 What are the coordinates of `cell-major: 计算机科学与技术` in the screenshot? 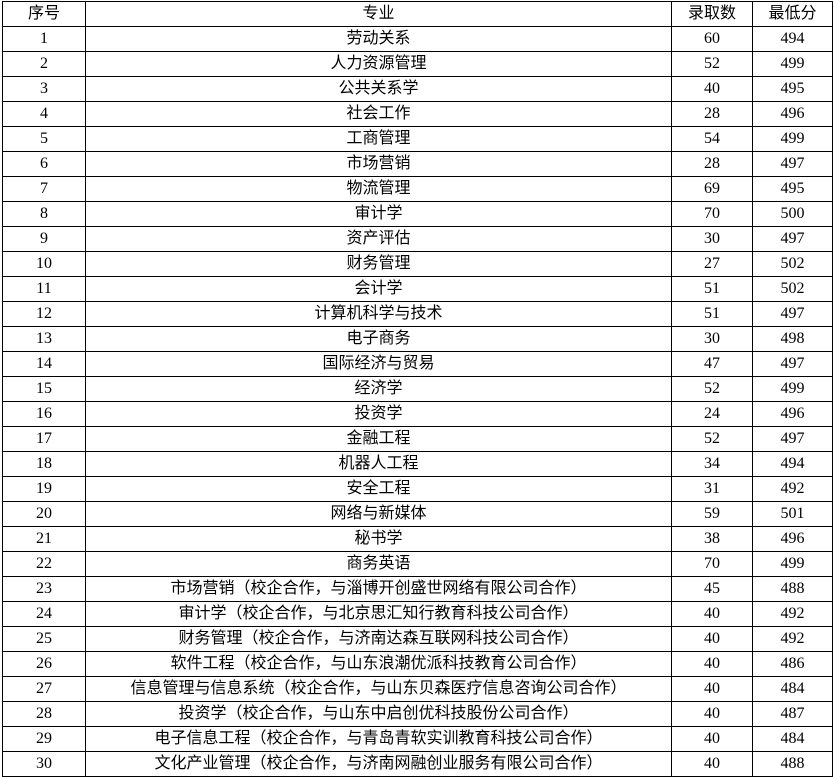 It's located at (378, 314).